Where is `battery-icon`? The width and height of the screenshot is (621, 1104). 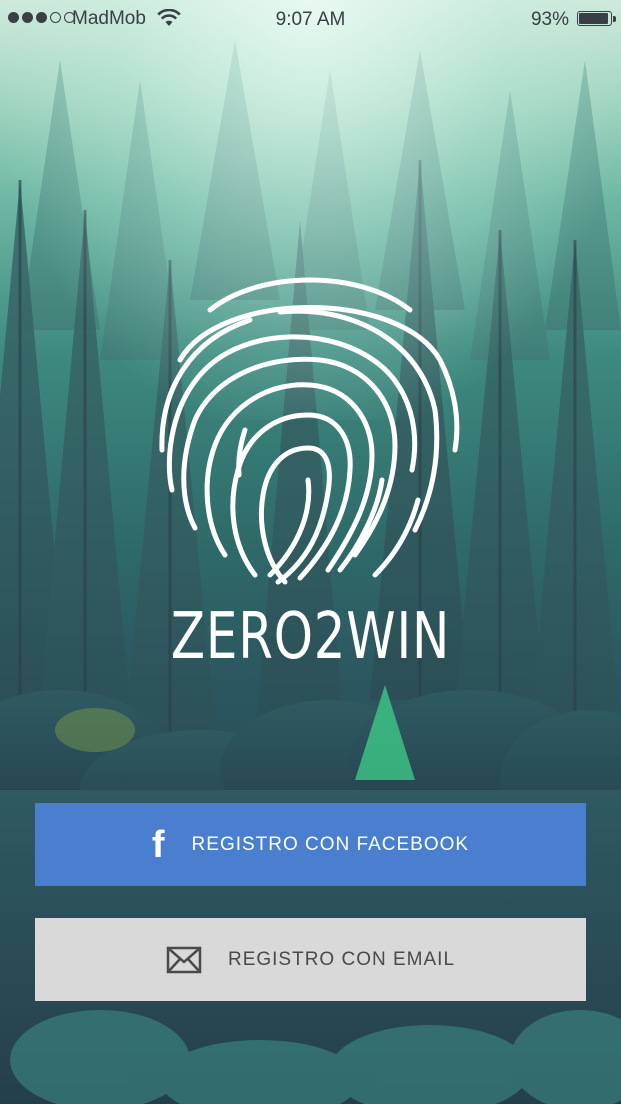
battery-icon is located at coordinates (594, 18).